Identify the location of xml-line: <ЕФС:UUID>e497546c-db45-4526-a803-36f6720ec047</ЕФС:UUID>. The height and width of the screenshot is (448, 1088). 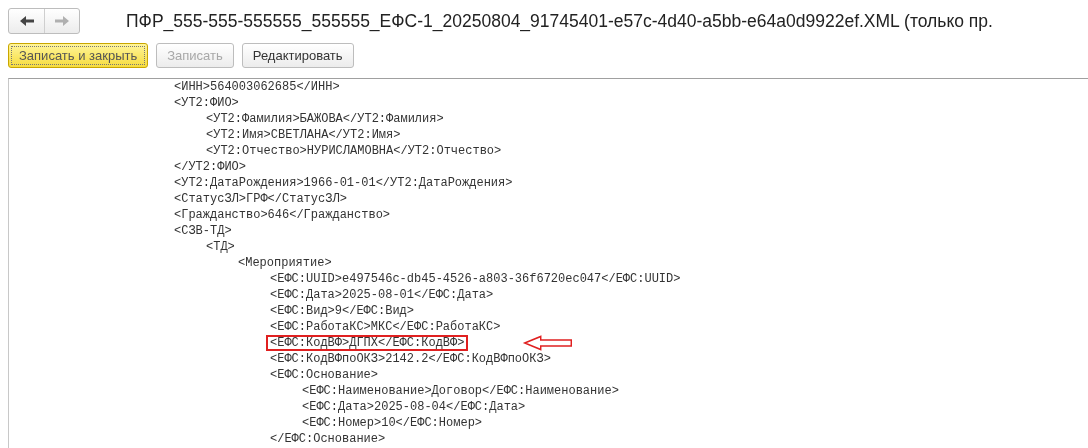
(475, 279).